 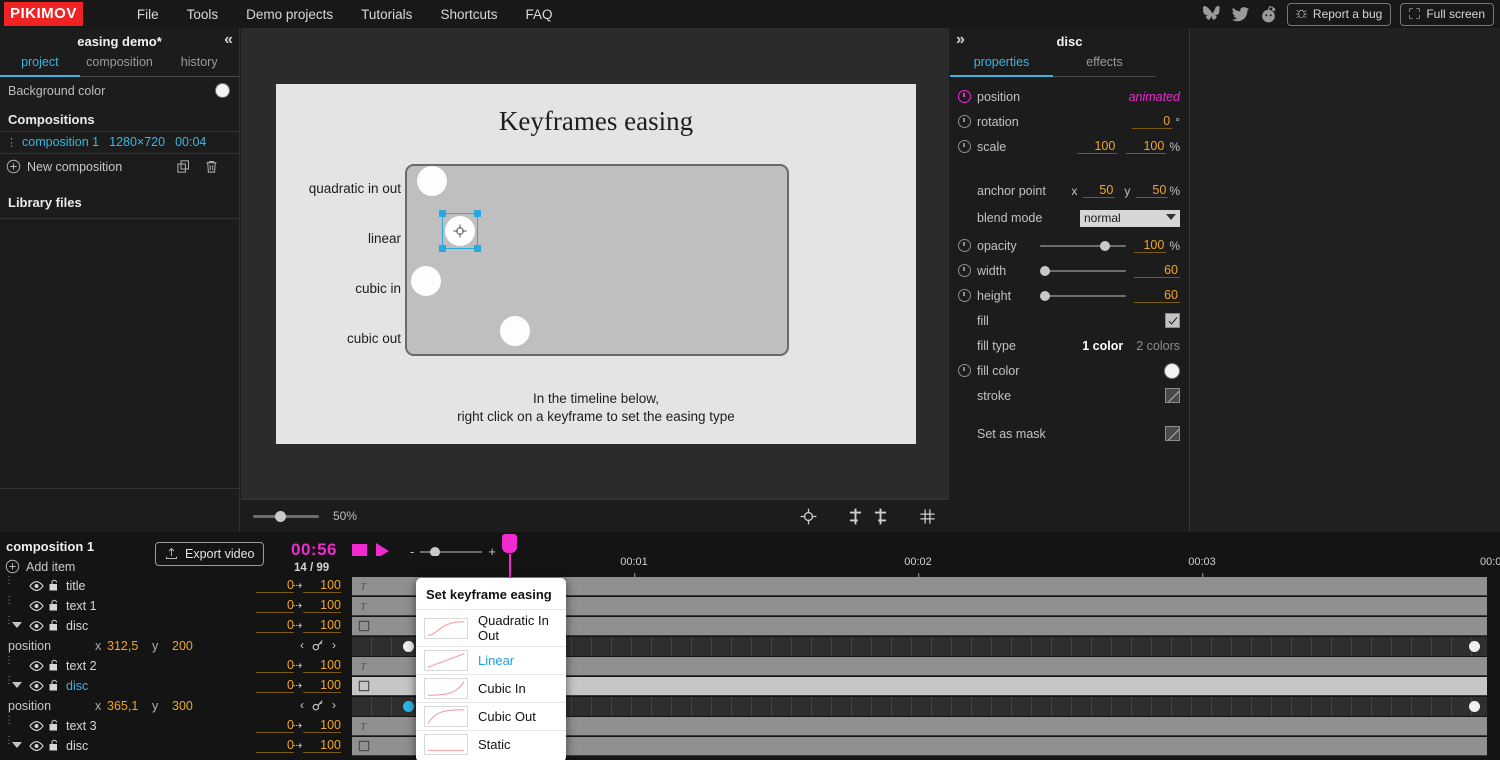 I want to click on position-stopwatch-icon, so click(x=964, y=96).